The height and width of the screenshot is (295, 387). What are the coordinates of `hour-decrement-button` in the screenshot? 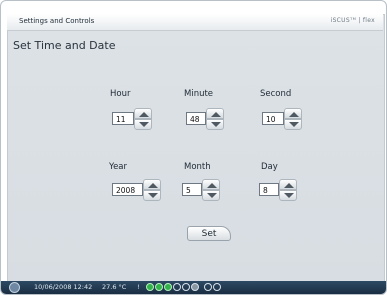 It's located at (143, 124).